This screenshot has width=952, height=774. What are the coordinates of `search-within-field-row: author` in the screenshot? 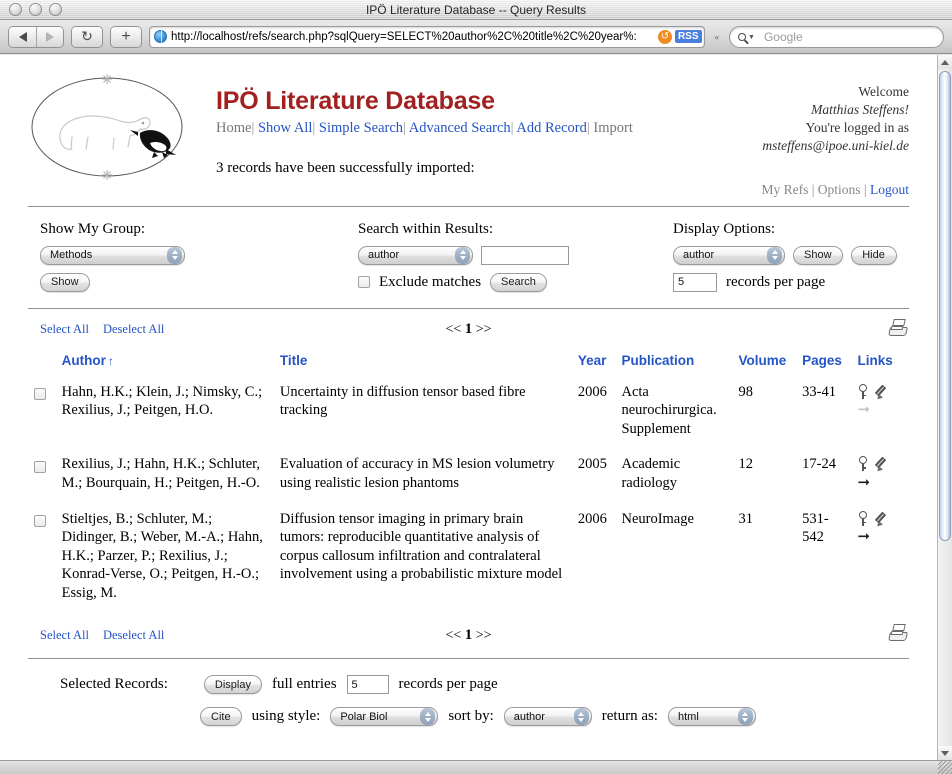 It's located at (515, 255).